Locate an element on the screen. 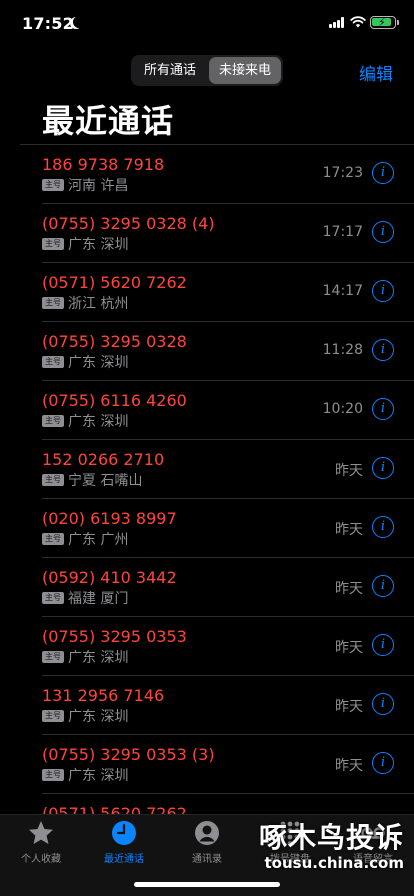  call-number: (020) 6193 8997 is located at coordinates (109, 518).